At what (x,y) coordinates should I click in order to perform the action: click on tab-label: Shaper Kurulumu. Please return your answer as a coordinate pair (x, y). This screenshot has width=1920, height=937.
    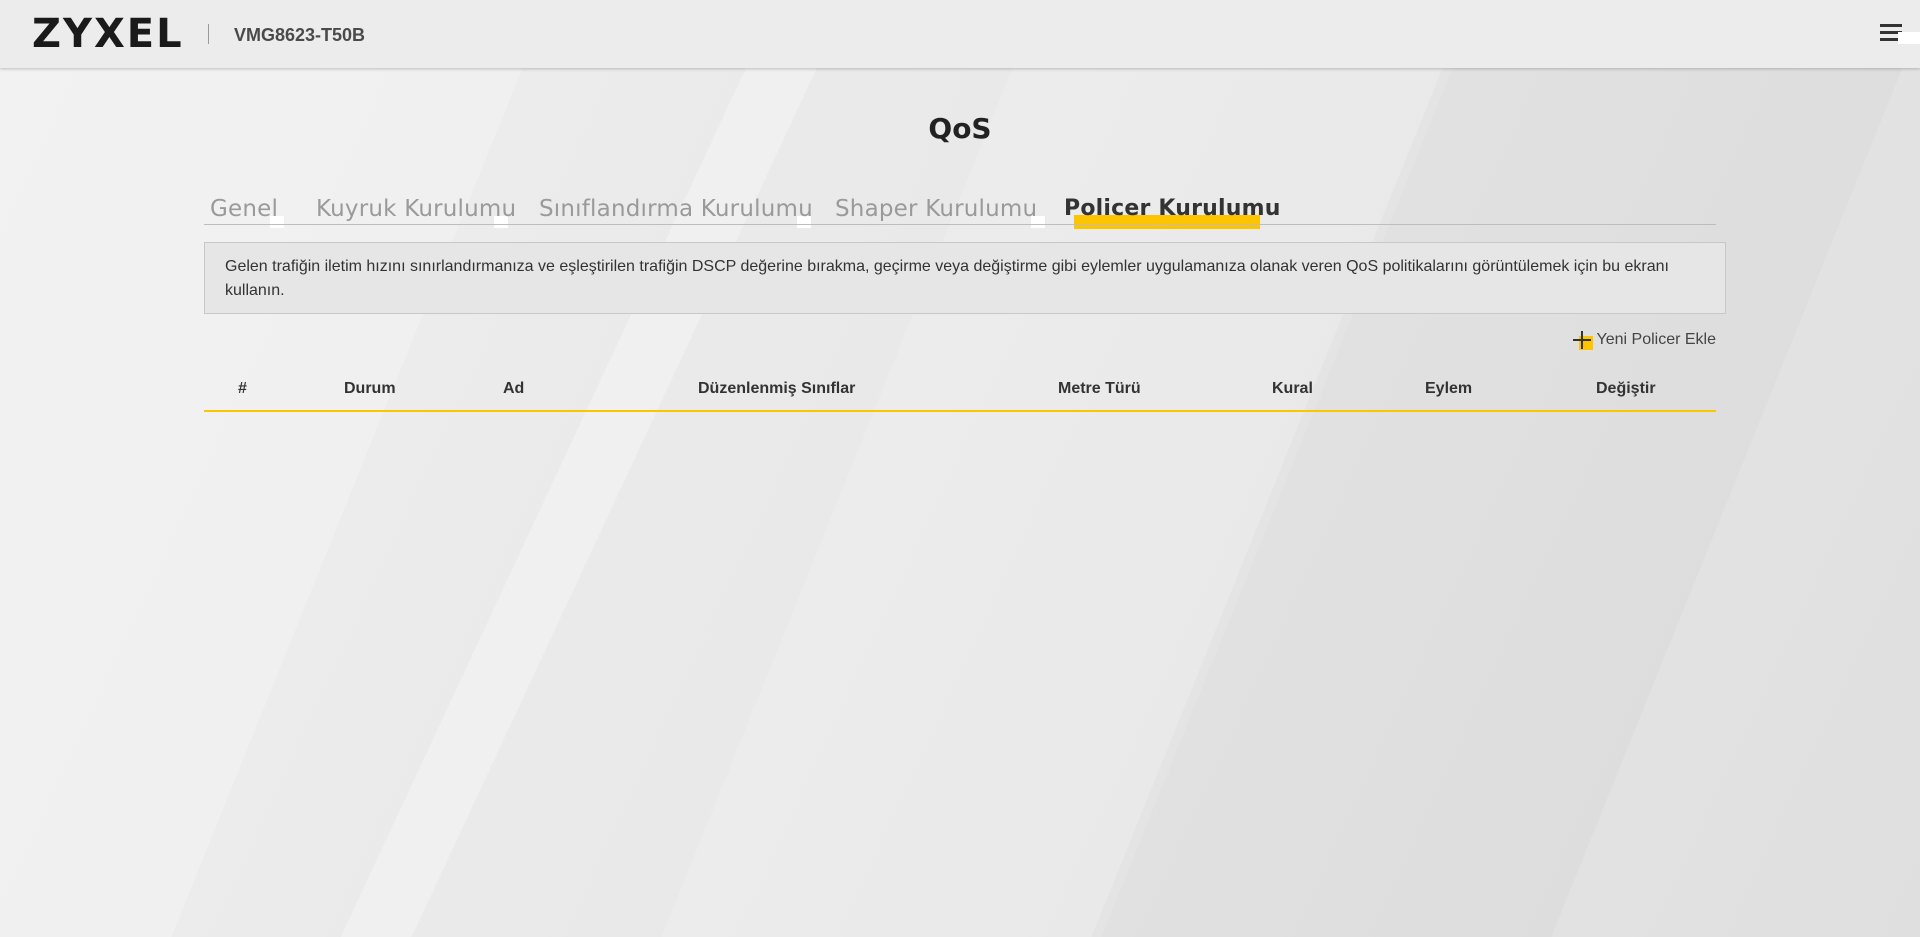
    Looking at the image, I should click on (936, 209).